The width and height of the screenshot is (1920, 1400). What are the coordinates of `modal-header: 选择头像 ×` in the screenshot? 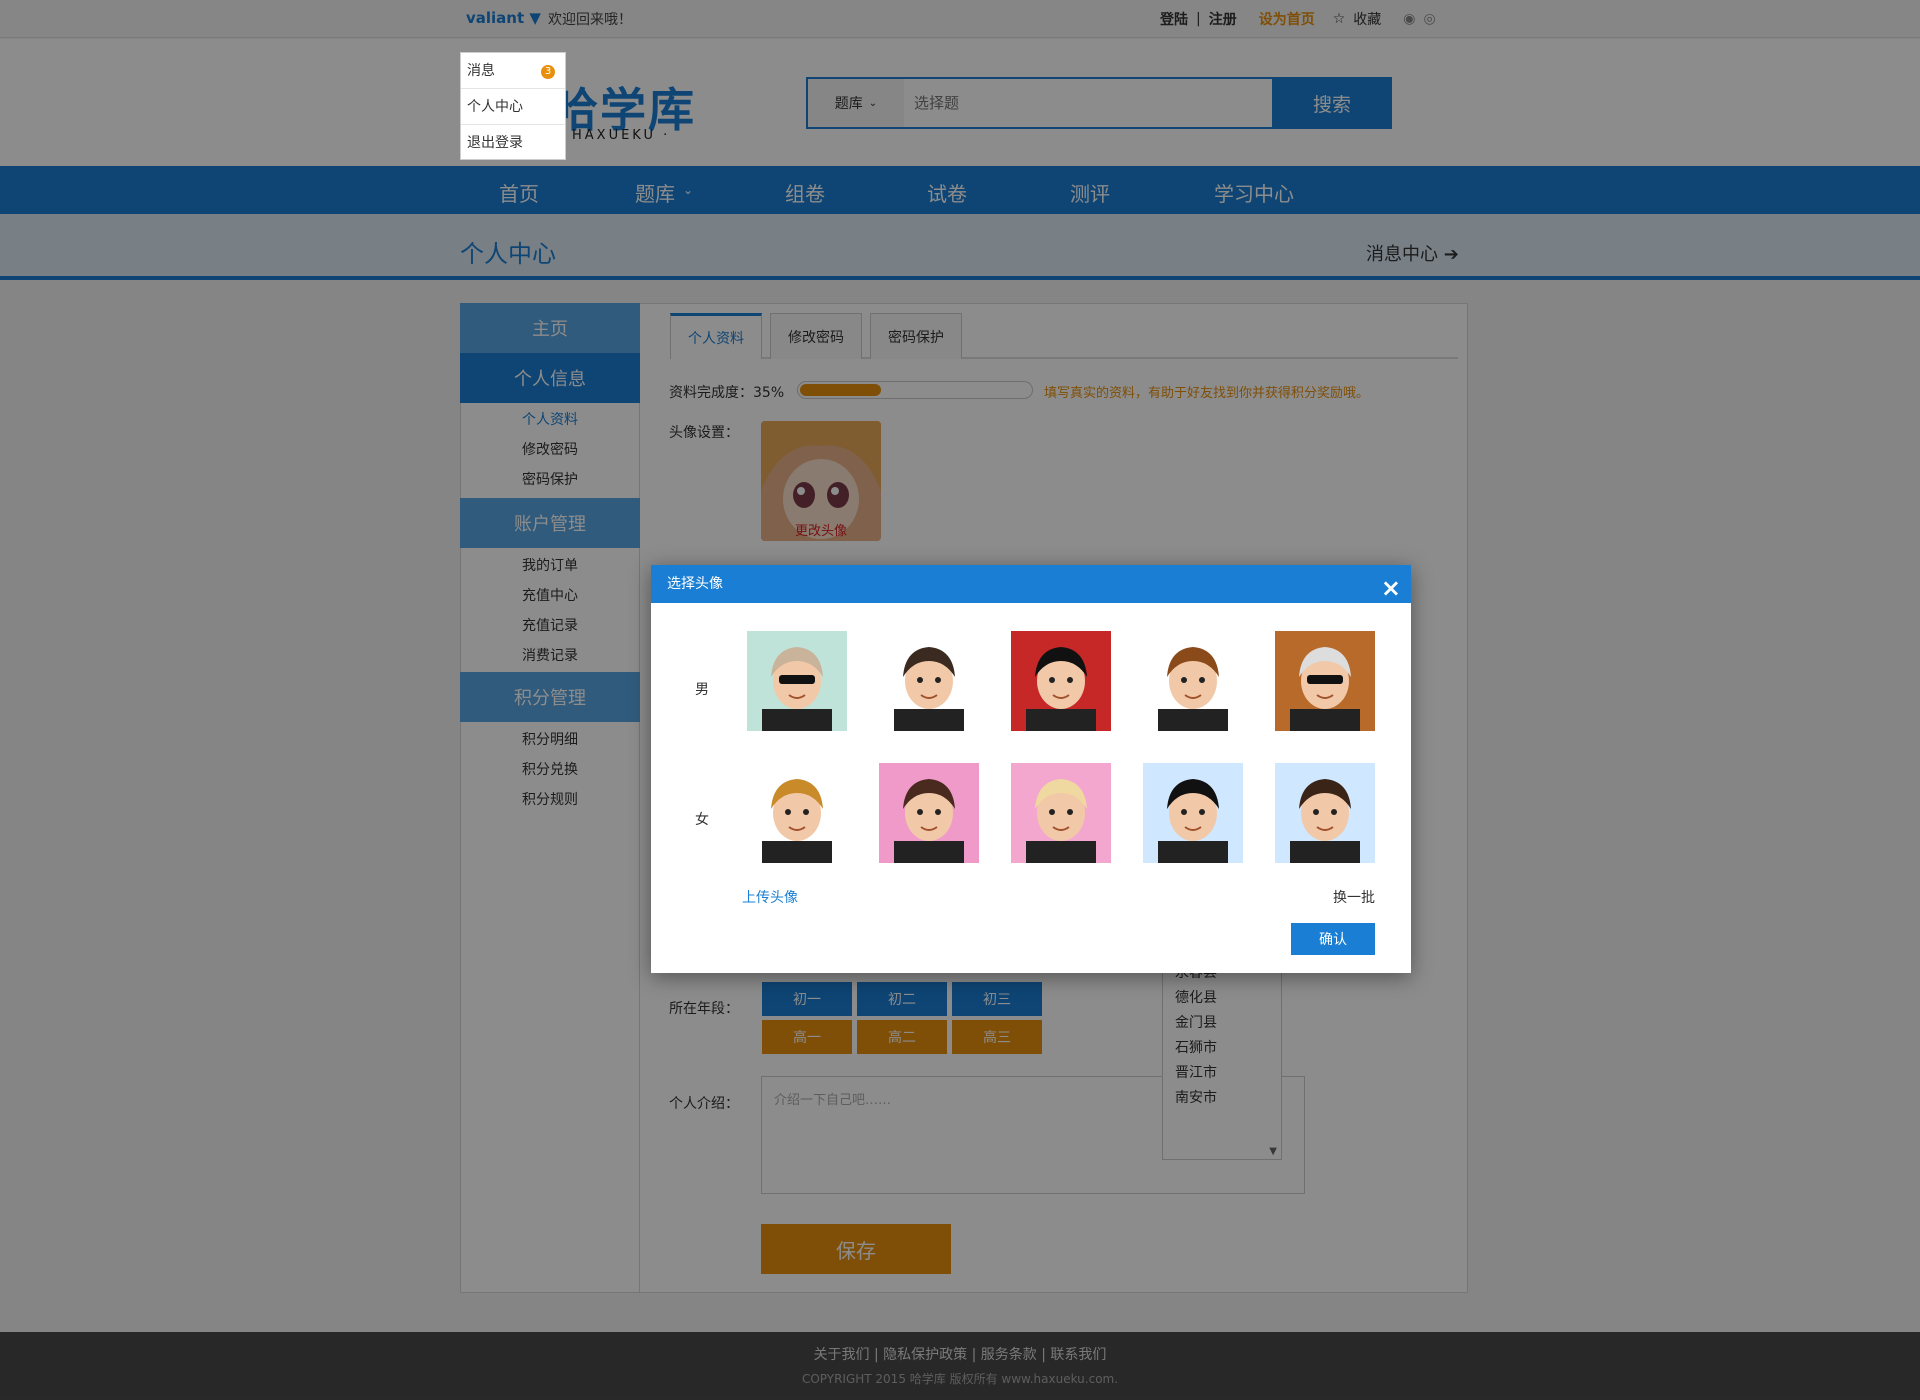 It's located at (1031, 584).